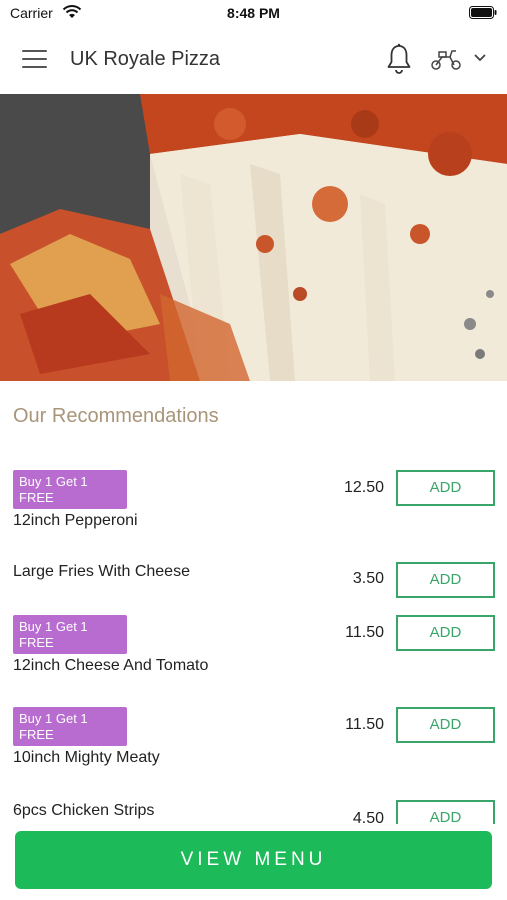 The width and height of the screenshot is (507, 900). Describe the element at coordinates (363, 487) in the screenshot. I see `item-price: 12.50` at that location.